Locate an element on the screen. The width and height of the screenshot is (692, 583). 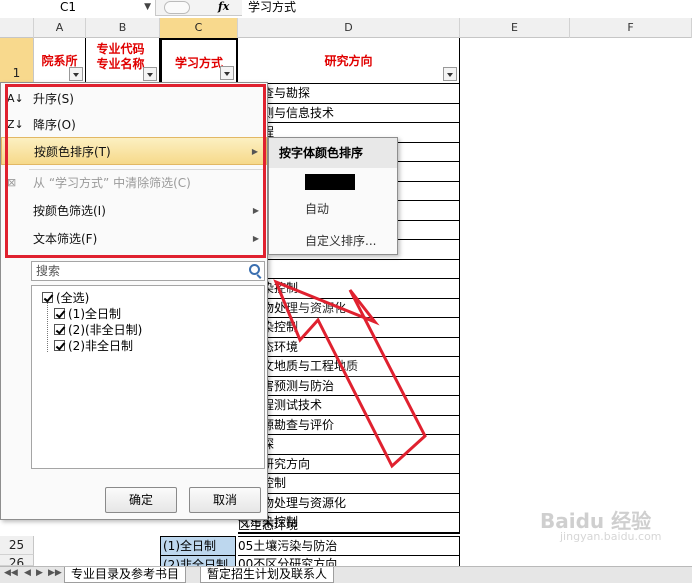
formula-bar-resize-handle is located at coordinates (177, 7).